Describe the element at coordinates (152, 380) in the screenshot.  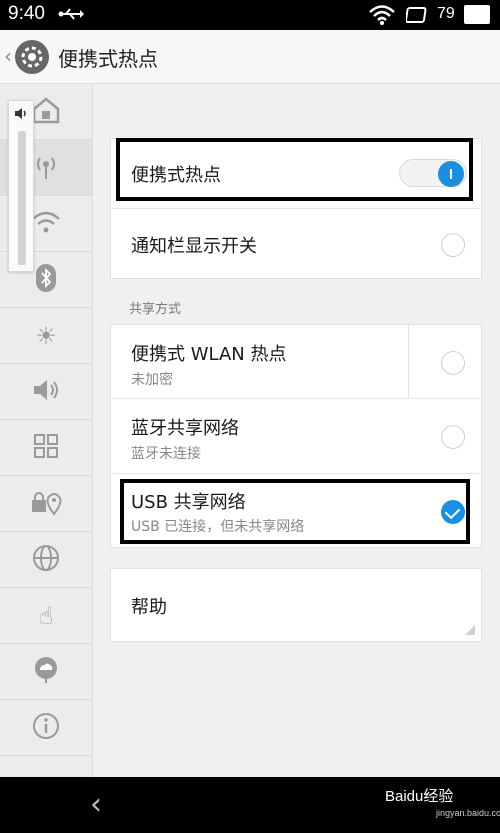
I see `share-option-subtitle: 未加密` at that location.